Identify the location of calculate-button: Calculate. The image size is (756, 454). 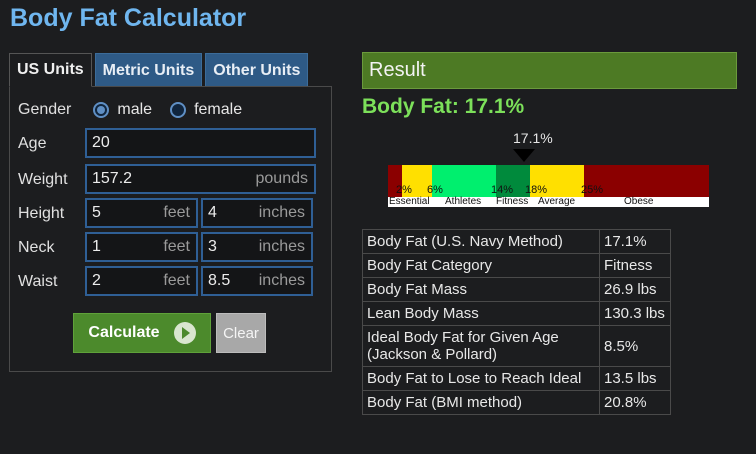
(142, 333).